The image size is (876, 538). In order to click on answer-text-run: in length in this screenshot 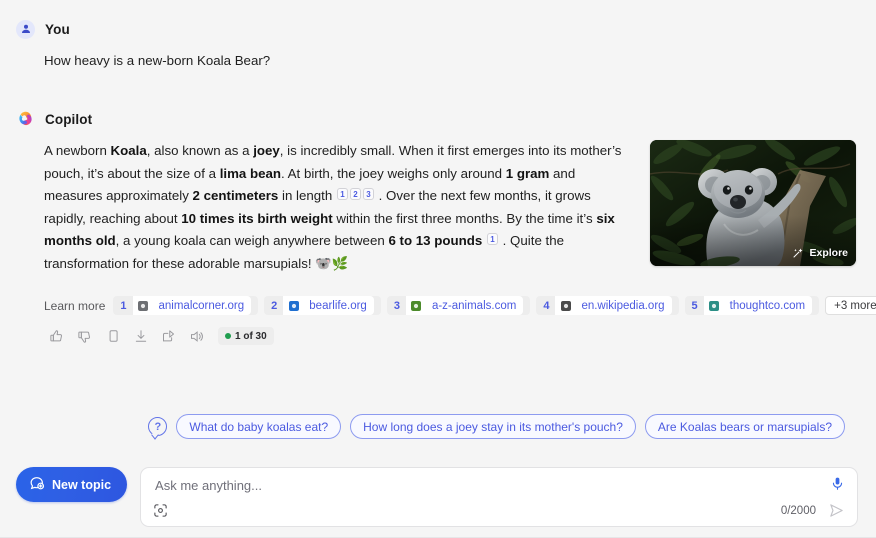, I will do `click(307, 195)`.